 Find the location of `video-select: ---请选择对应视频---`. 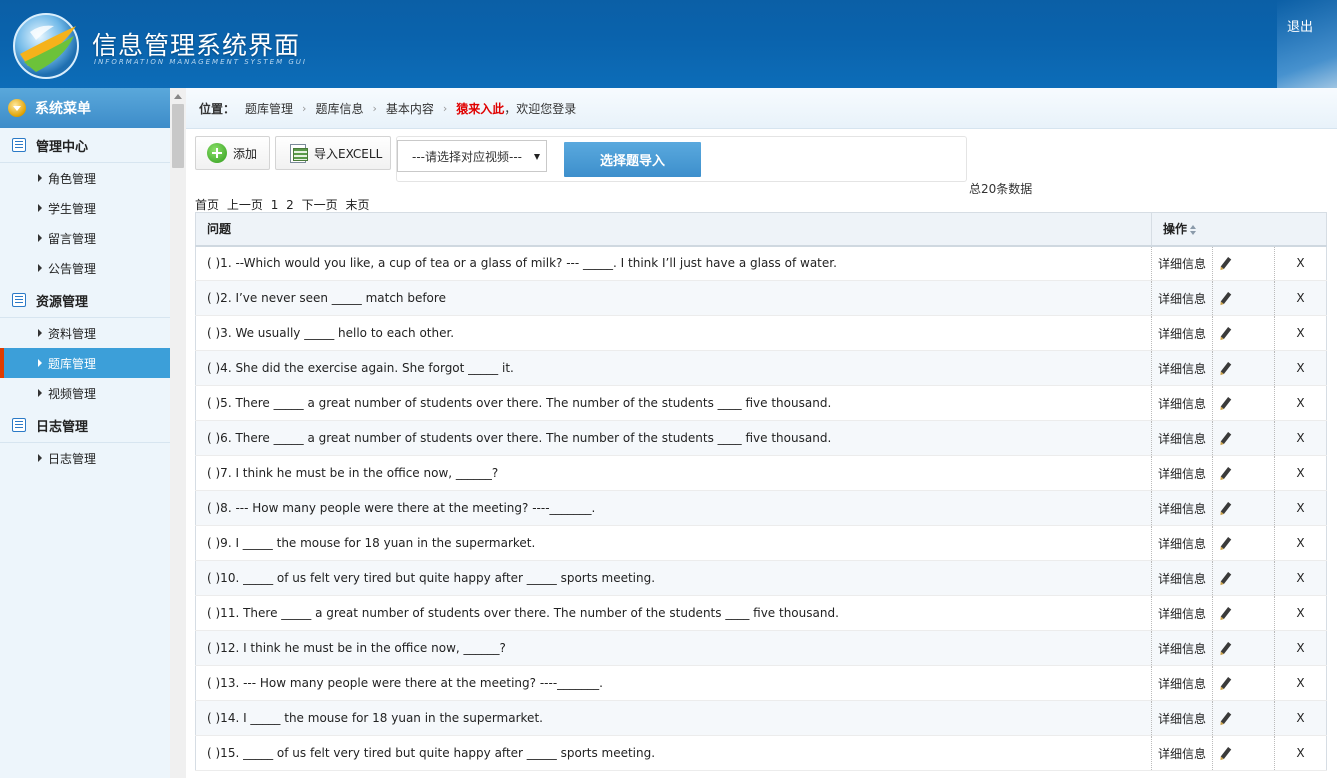

video-select: ---请选择对应视频--- is located at coordinates (472, 156).